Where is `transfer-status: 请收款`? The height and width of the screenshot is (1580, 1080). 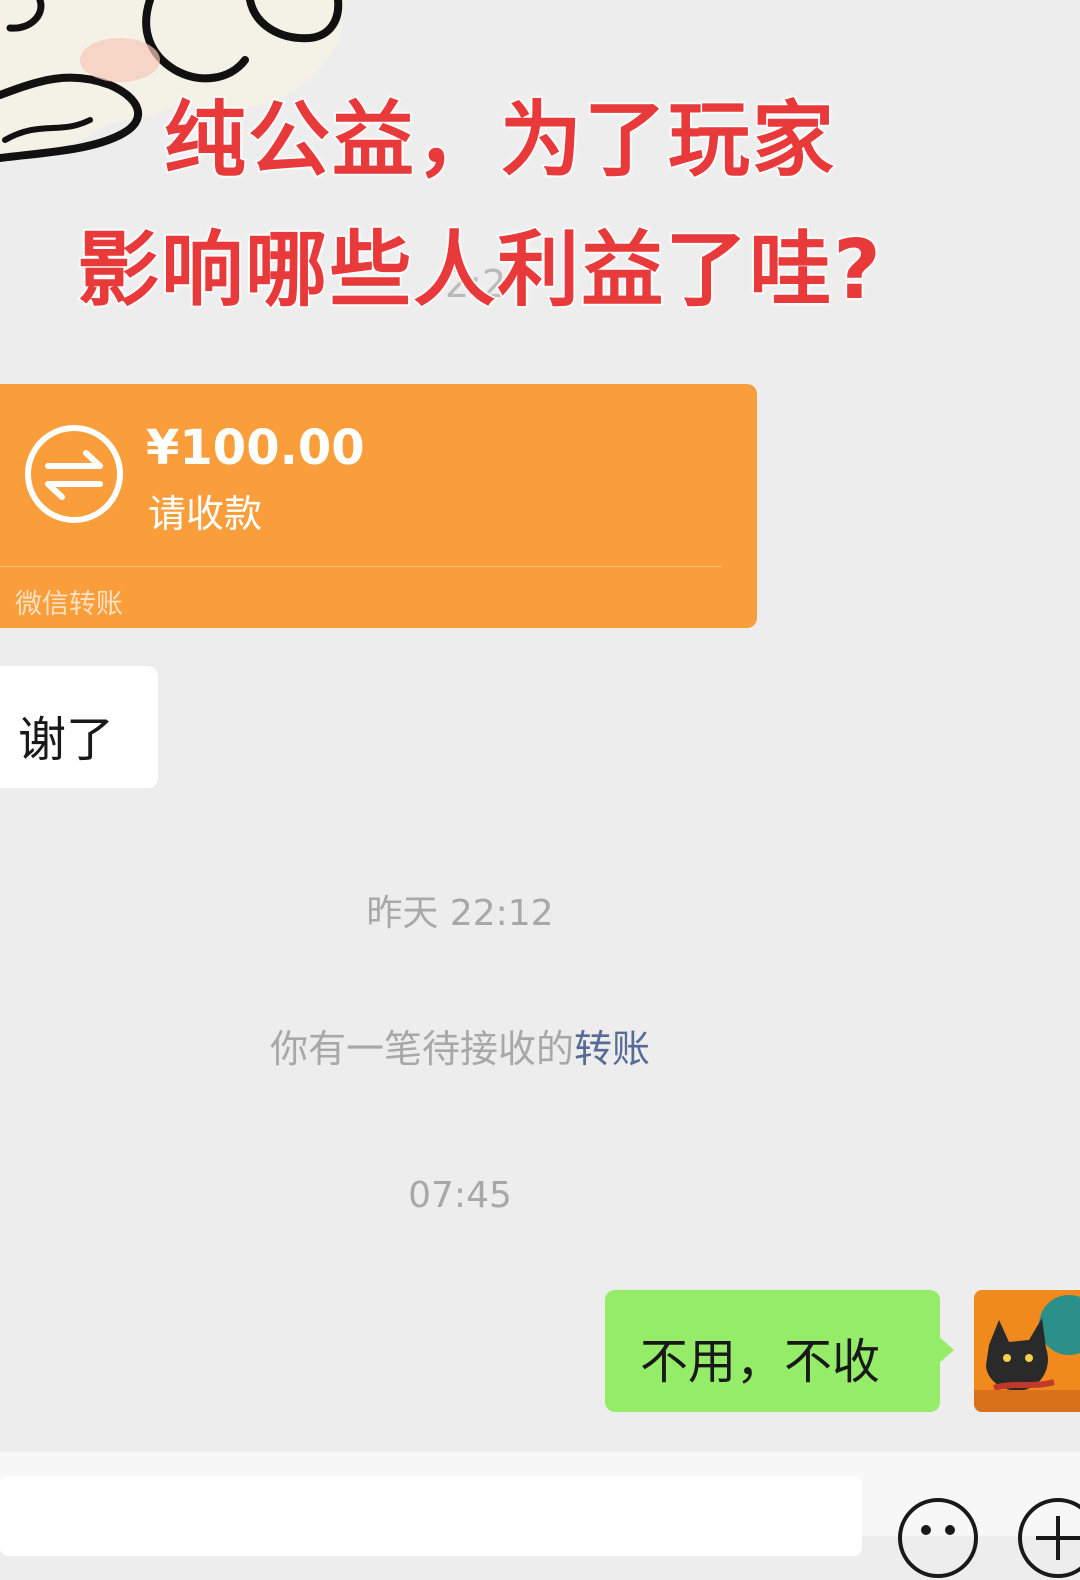
transfer-status: 请收款 is located at coordinates (205, 514).